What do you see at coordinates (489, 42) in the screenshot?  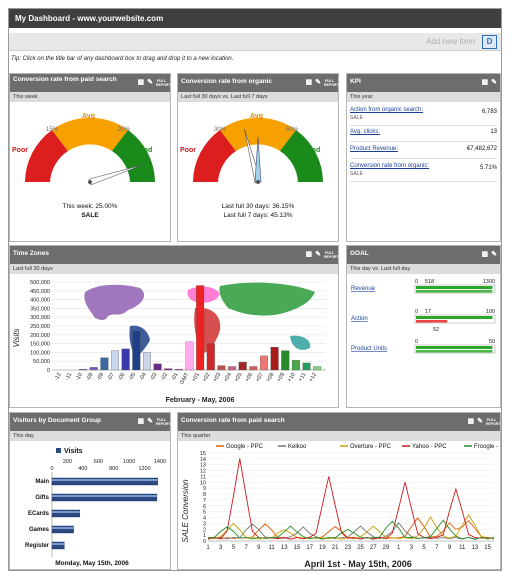 I see `add-item-icon: D` at bounding box center [489, 42].